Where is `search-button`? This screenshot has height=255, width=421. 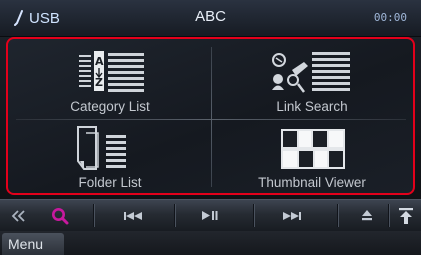 search-button is located at coordinates (60, 215).